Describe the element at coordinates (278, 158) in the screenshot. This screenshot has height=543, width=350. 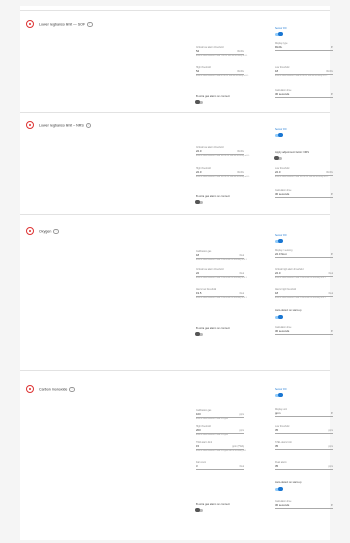
I see `adjust-toggle` at that location.